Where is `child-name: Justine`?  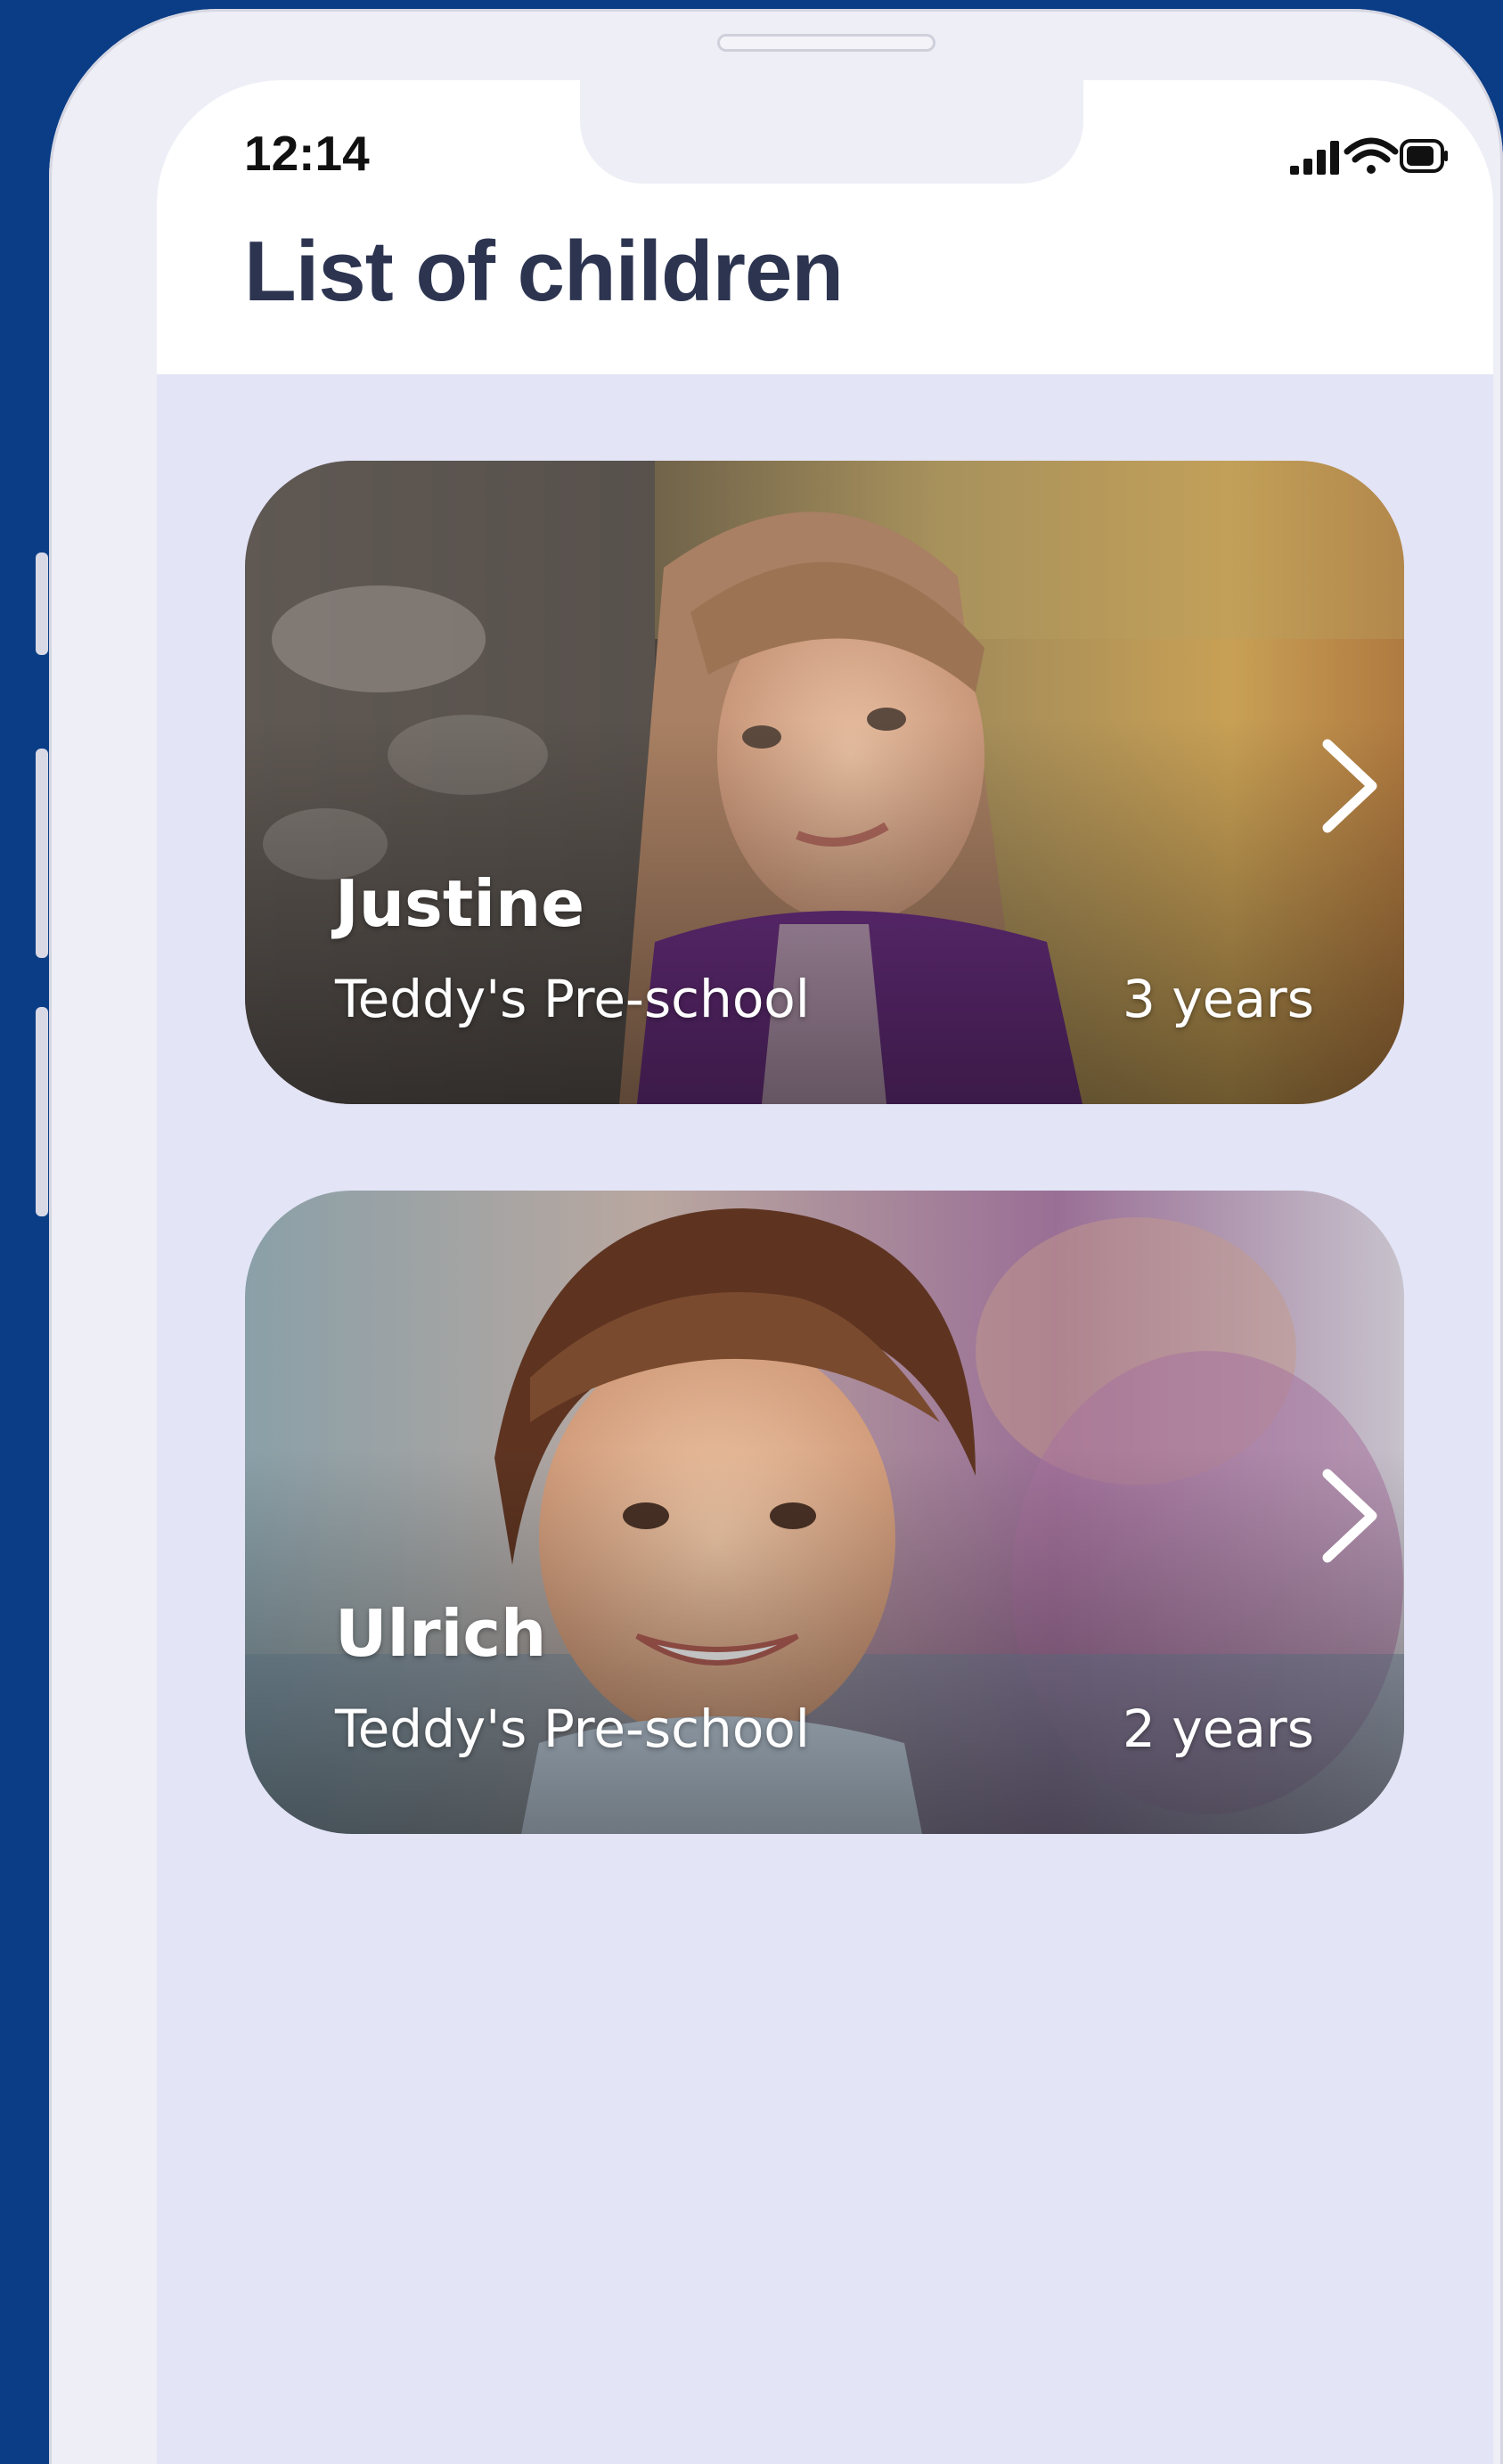
child-name: Justine is located at coordinates (460, 903).